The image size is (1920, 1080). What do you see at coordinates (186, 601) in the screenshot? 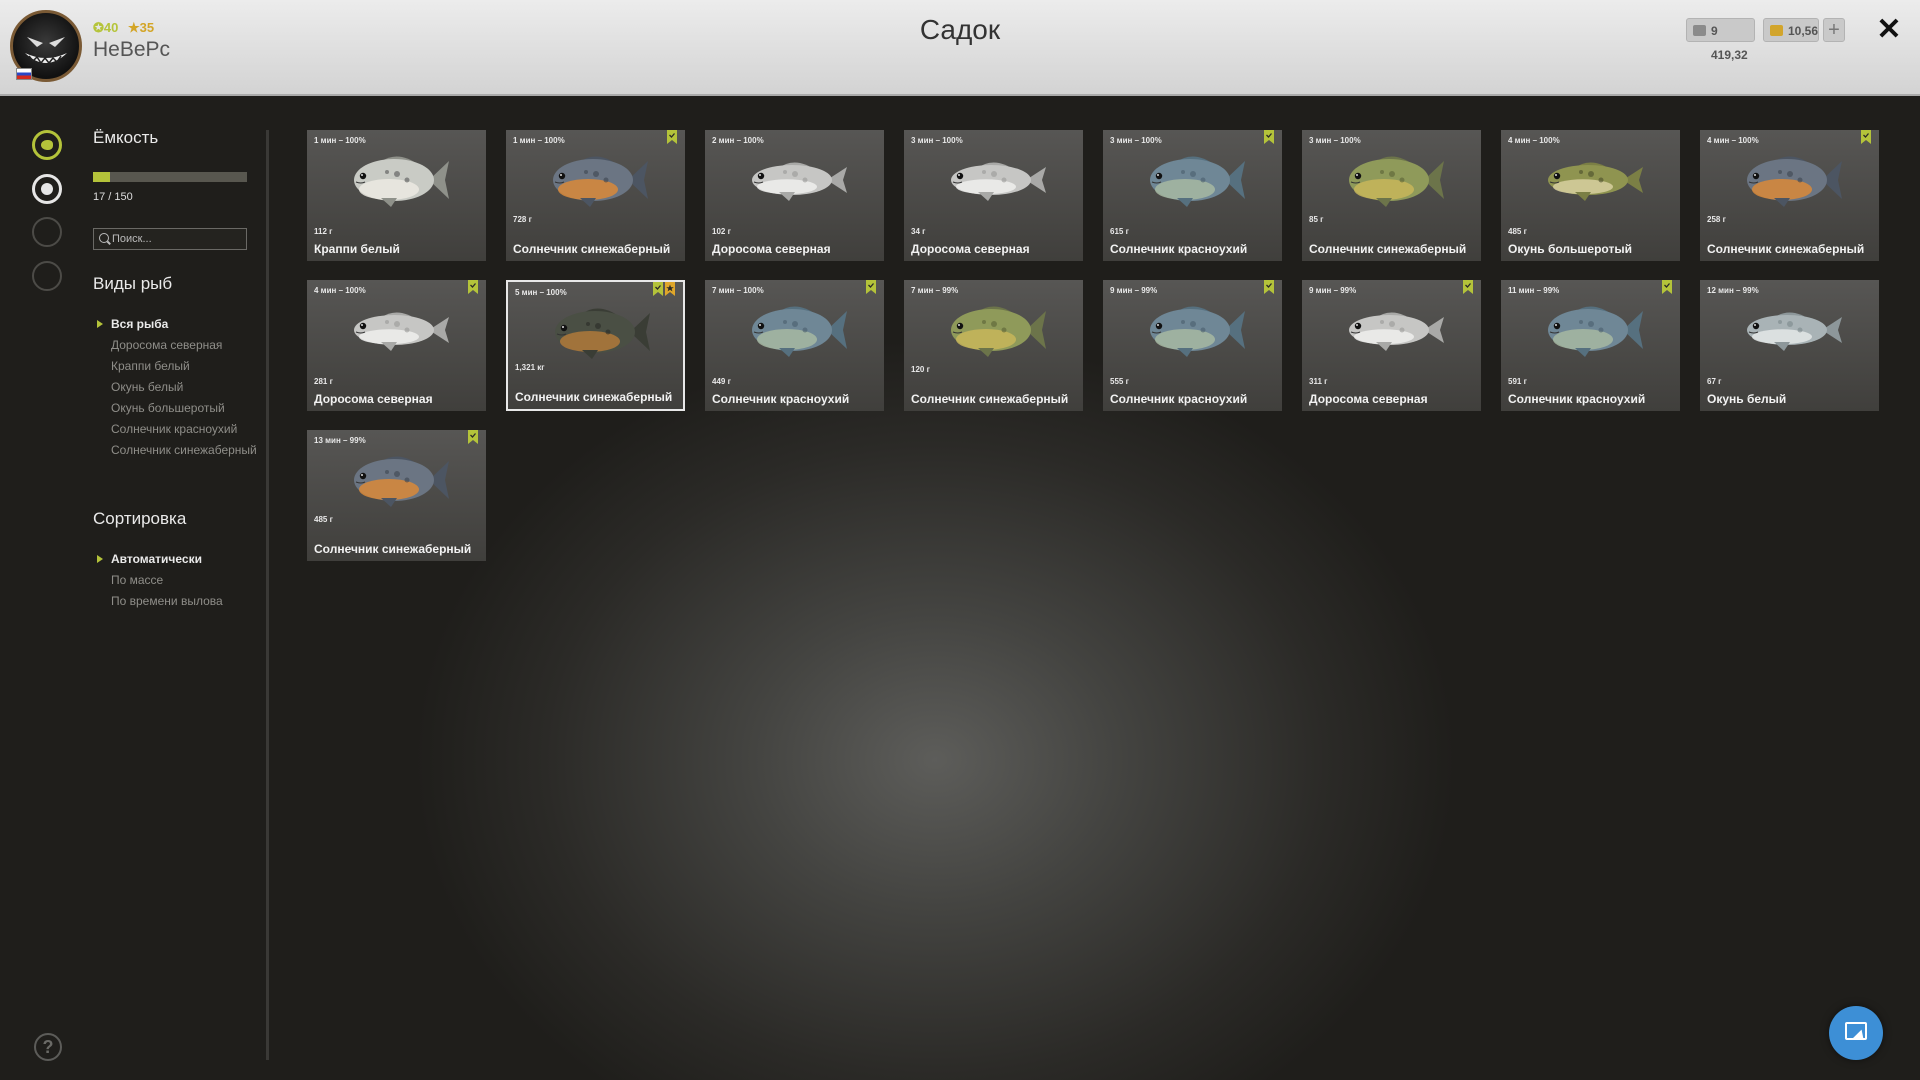
I see `sort-option-item: По времени вылова` at bounding box center [186, 601].